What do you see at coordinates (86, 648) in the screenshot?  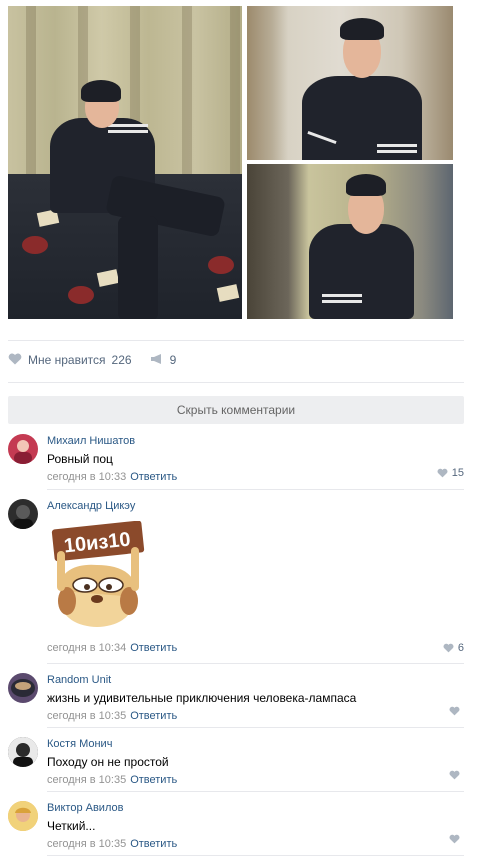 I see `comment-time: сегодня в 10:34` at bounding box center [86, 648].